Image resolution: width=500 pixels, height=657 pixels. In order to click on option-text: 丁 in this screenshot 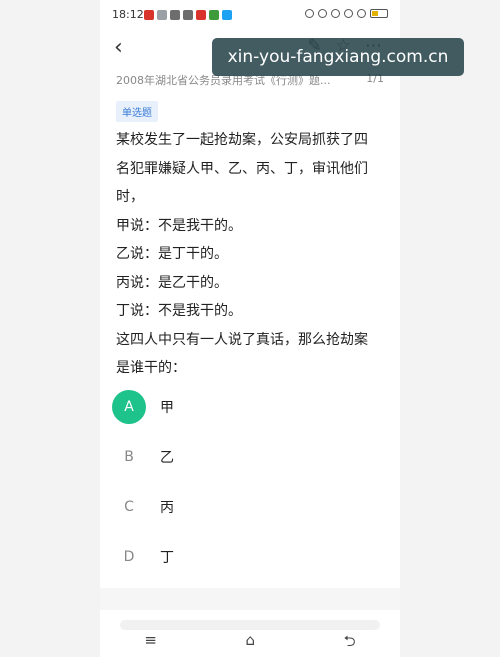, I will do `click(167, 558)`.